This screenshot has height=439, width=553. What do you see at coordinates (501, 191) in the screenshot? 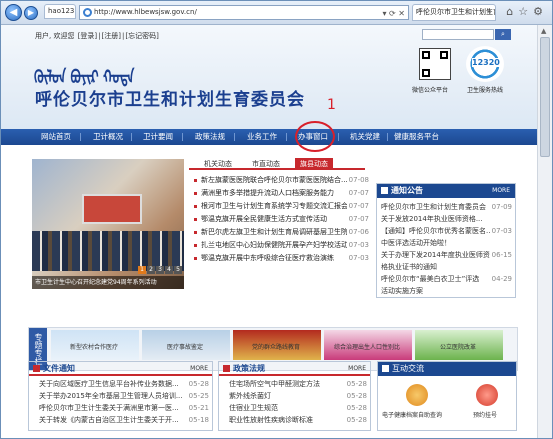
I see `notice-more-link: MORE` at bounding box center [501, 191].